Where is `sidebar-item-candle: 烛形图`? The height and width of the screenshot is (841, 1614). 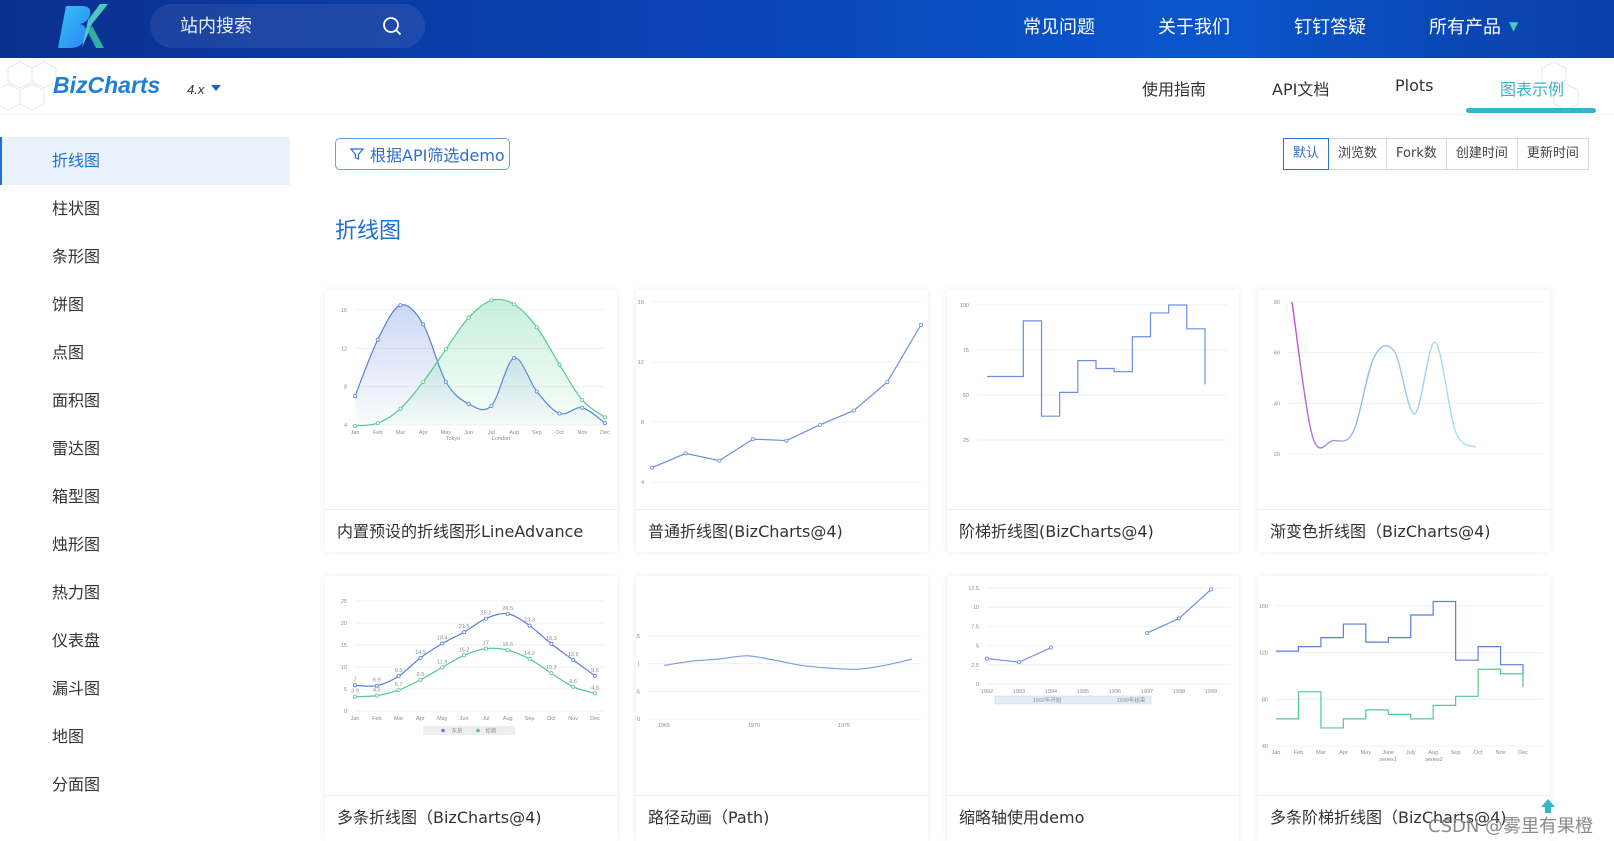 sidebar-item-candle: 烛形图 is located at coordinates (145, 545).